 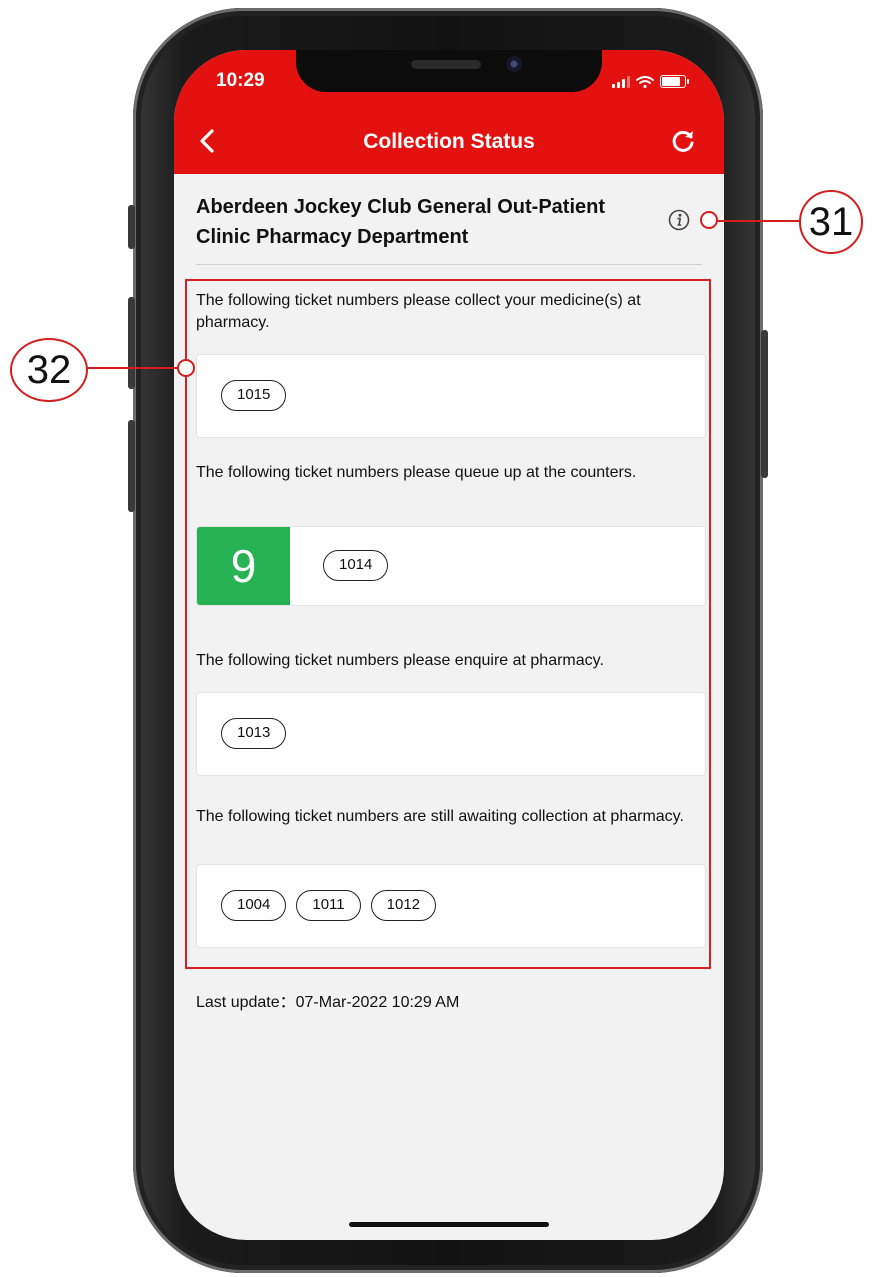 What do you see at coordinates (831, 222) in the screenshot?
I see `callout-31: 31` at bounding box center [831, 222].